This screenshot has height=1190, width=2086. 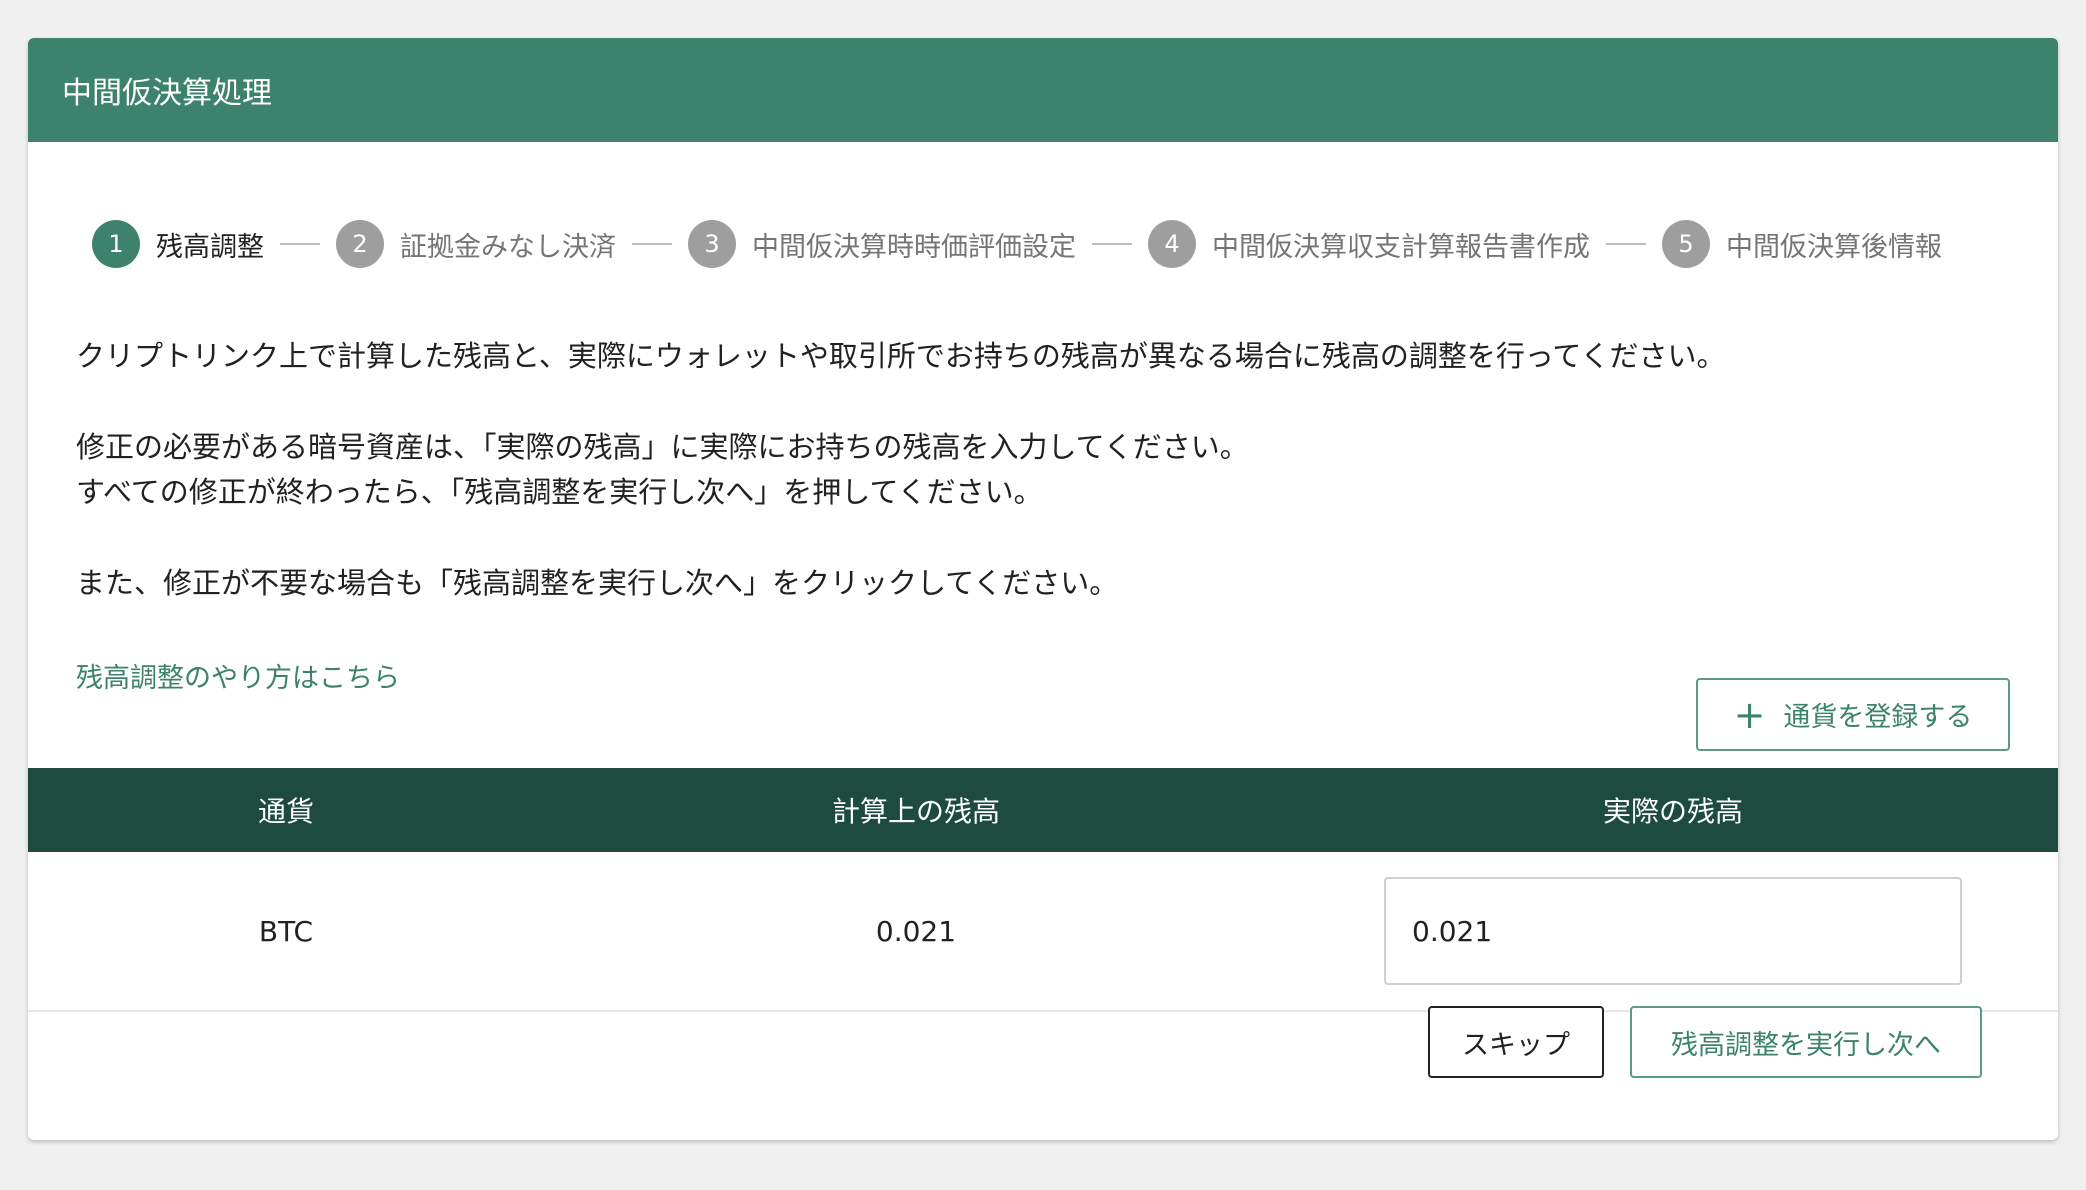 What do you see at coordinates (285, 811) in the screenshot?
I see `column-header-currency: 通貨` at bounding box center [285, 811].